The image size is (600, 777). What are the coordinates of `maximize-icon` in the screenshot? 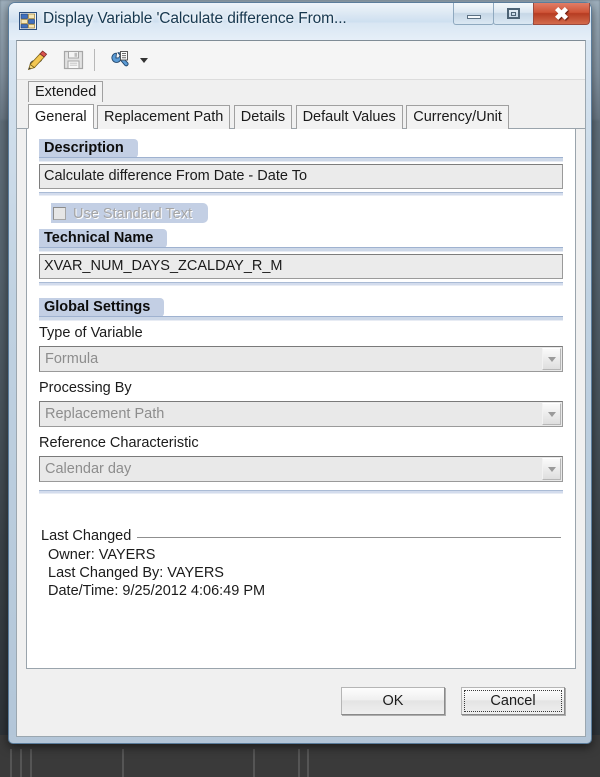 It's located at (513, 13).